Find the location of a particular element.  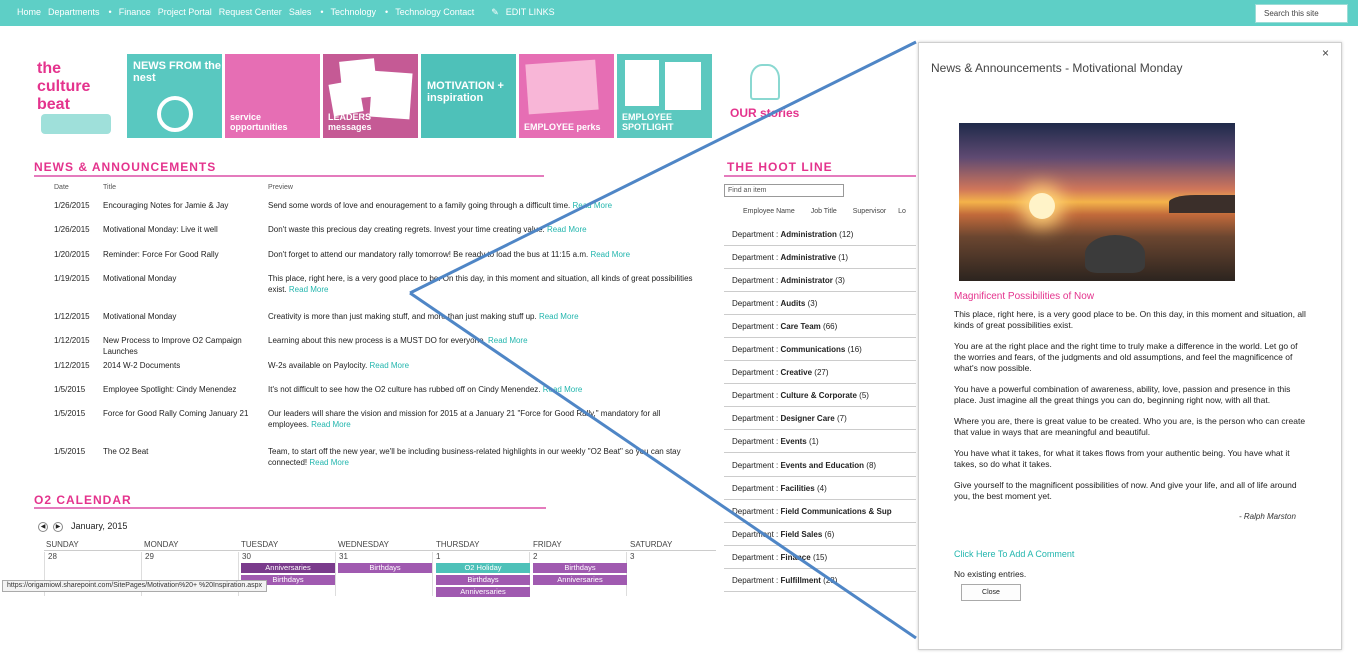

col-title: Title is located at coordinates (109, 187).